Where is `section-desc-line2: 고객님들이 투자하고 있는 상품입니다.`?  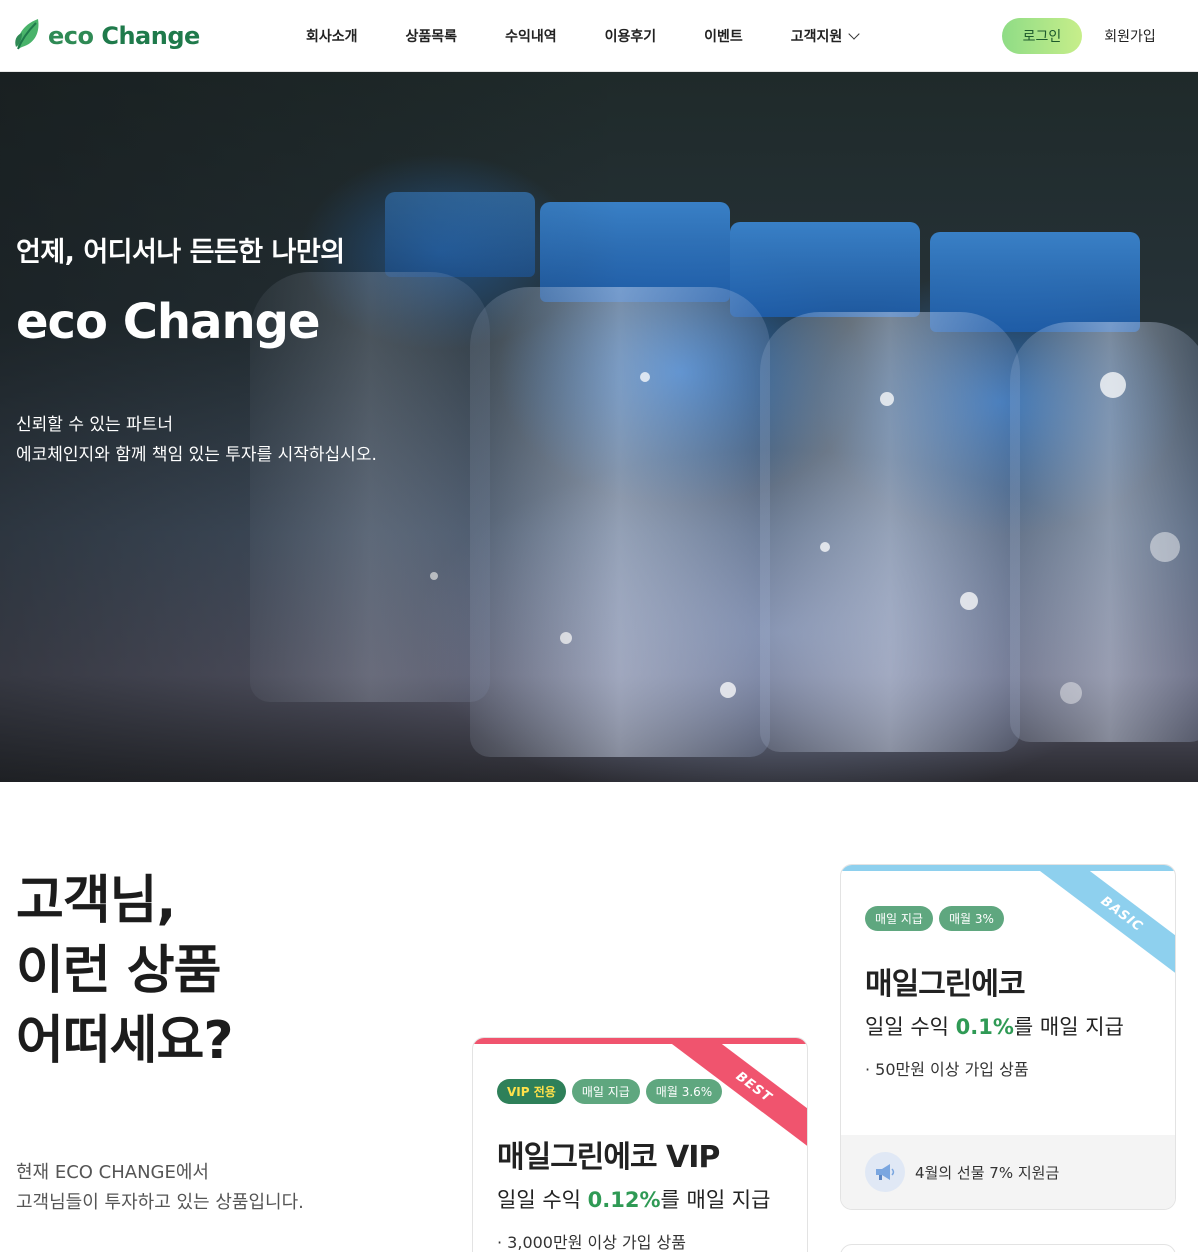 section-desc-line2: 고객님들이 투자하고 있는 상품입니다. is located at coordinates (160, 1202).